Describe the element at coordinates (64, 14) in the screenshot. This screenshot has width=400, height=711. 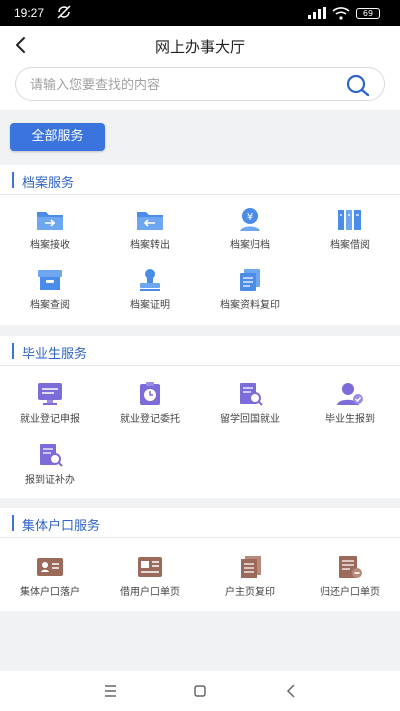
I see `sync-off-icon` at that location.